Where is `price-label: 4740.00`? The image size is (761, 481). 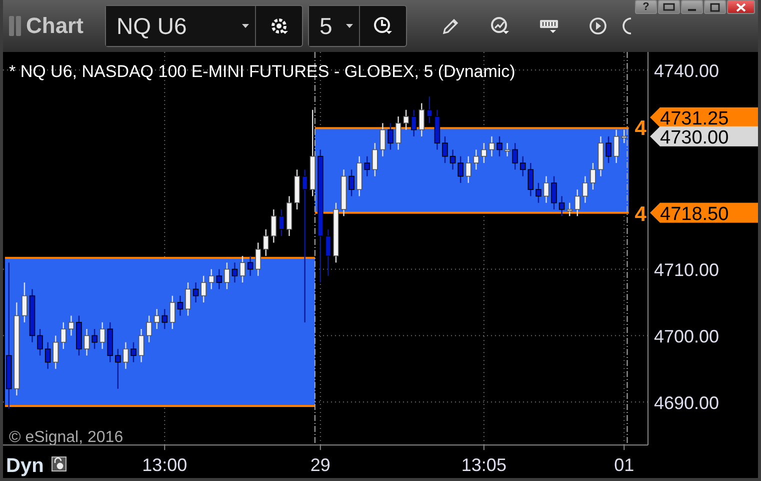 price-label: 4740.00 is located at coordinates (687, 71).